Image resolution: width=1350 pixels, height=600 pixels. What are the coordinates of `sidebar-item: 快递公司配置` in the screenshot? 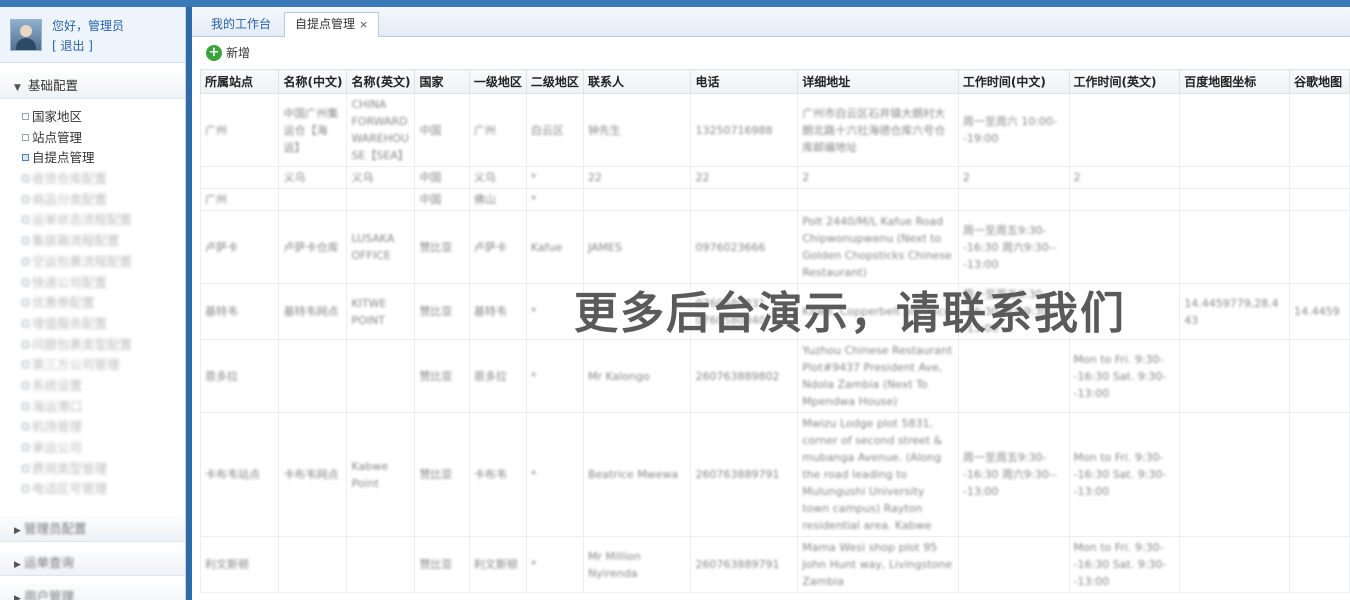 It's located at (103, 283).